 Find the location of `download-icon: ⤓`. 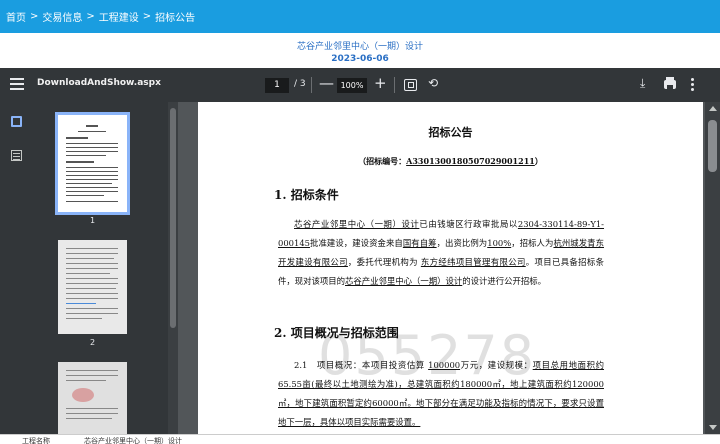

download-icon: ⤓ is located at coordinates (642, 83).